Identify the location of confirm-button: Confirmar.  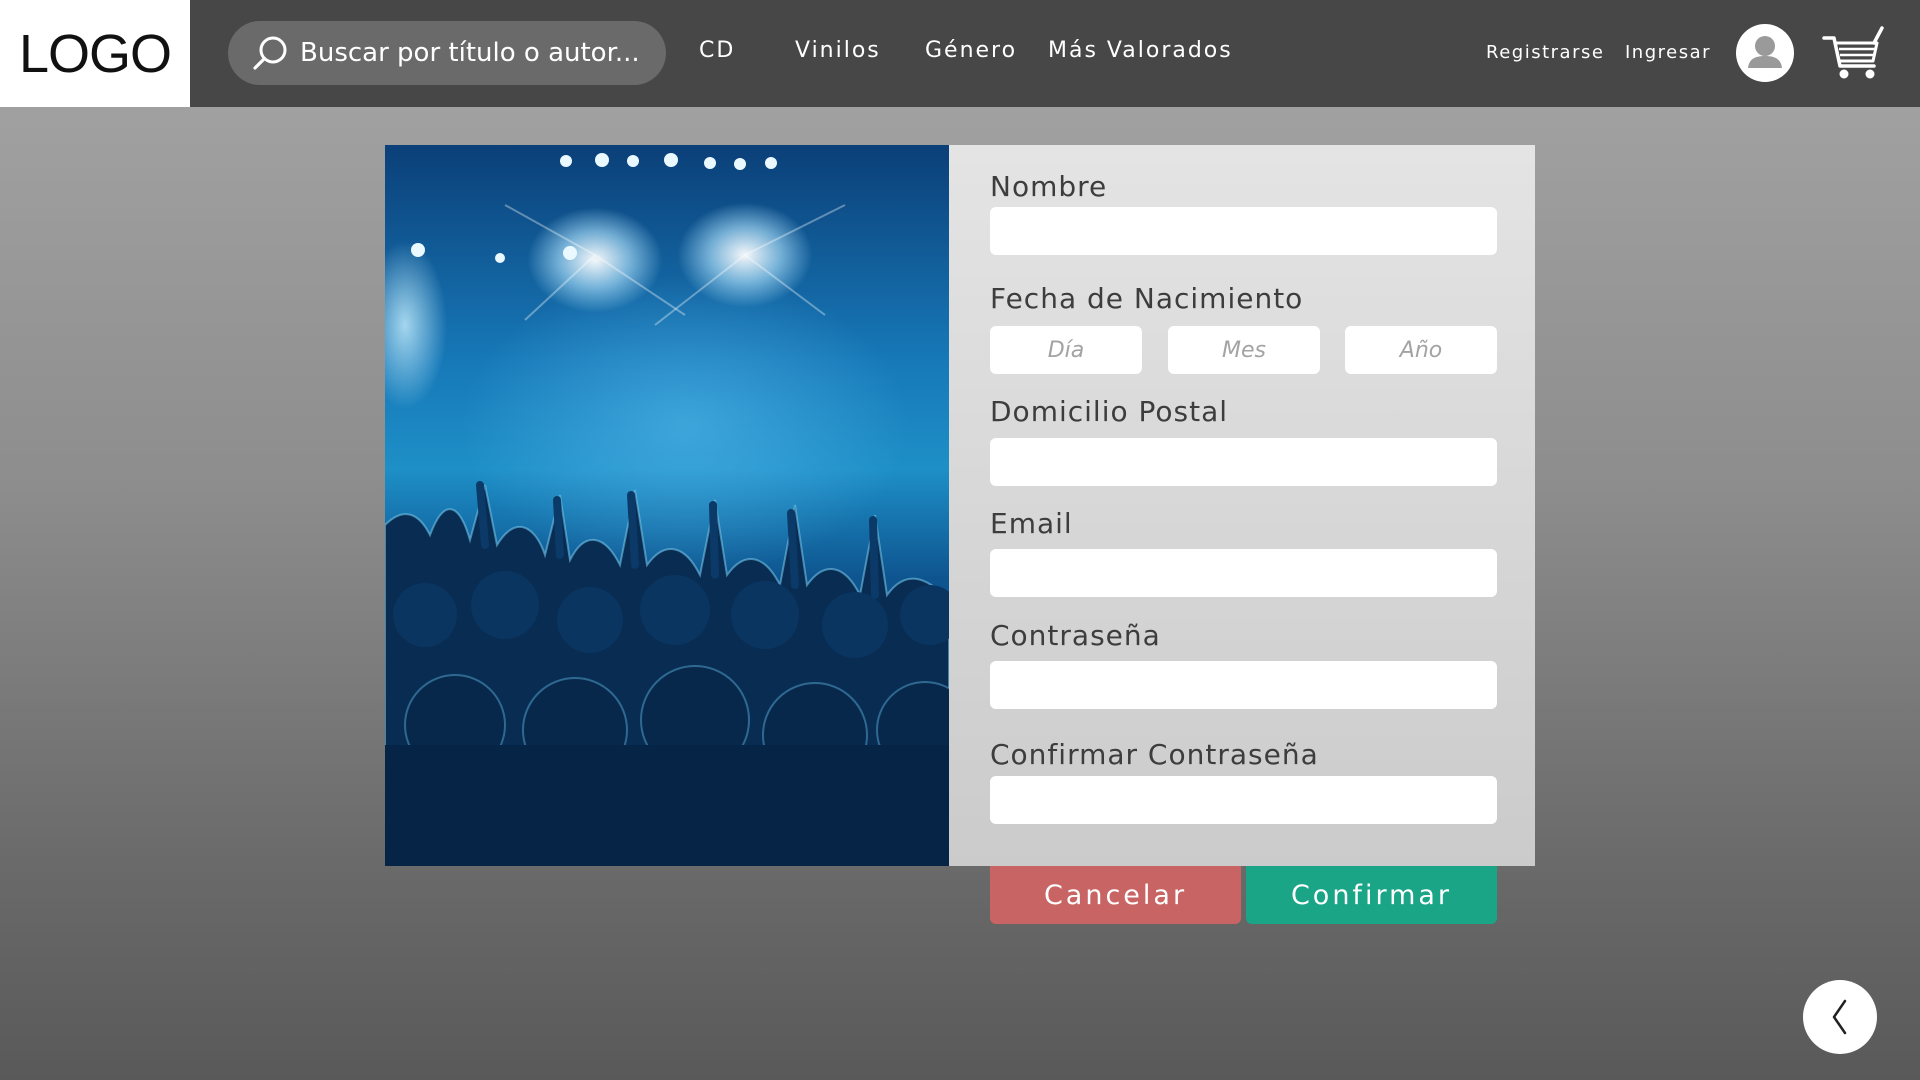
(1371, 895).